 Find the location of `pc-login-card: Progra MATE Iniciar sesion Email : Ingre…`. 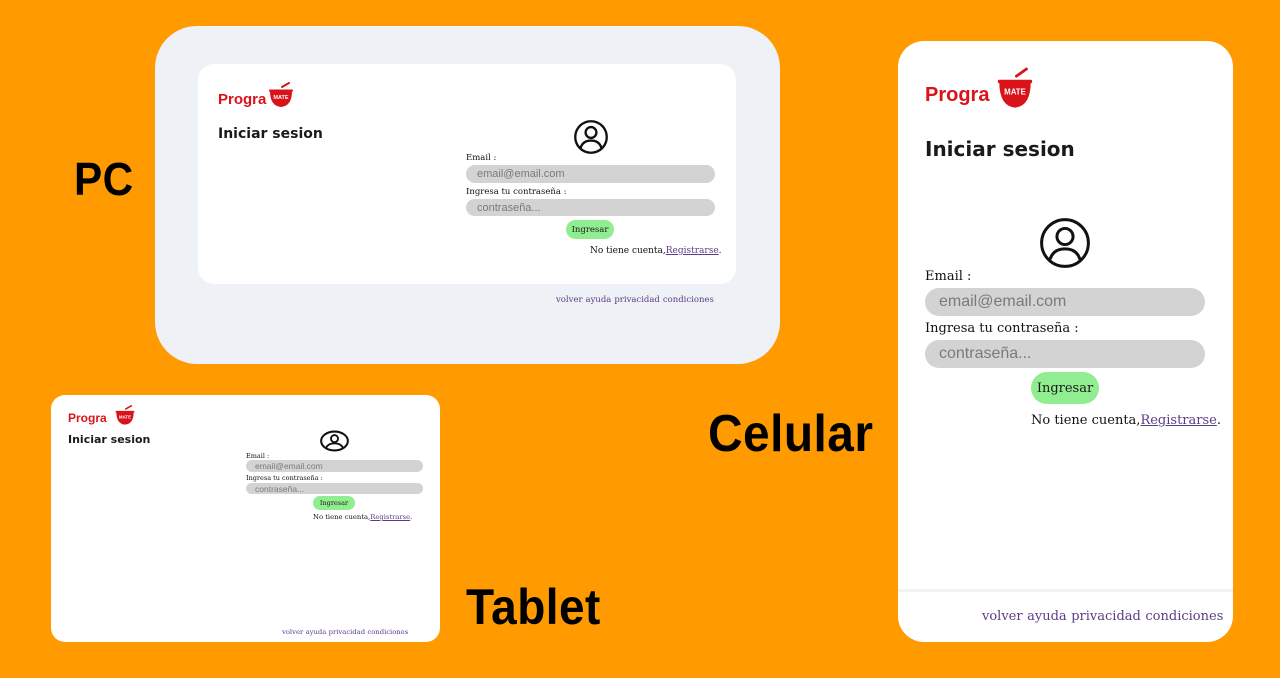

pc-login-card: Progra MATE Iniciar sesion Email : Ingre… is located at coordinates (467, 174).